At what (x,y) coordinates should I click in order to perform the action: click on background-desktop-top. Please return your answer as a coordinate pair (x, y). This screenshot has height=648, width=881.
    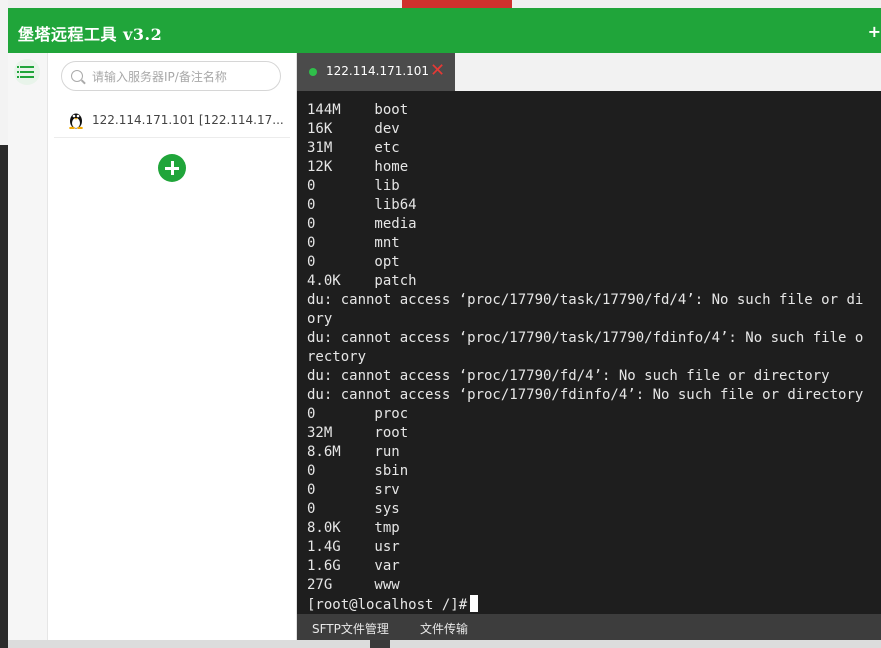
    Looking at the image, I should click on (4, 72).